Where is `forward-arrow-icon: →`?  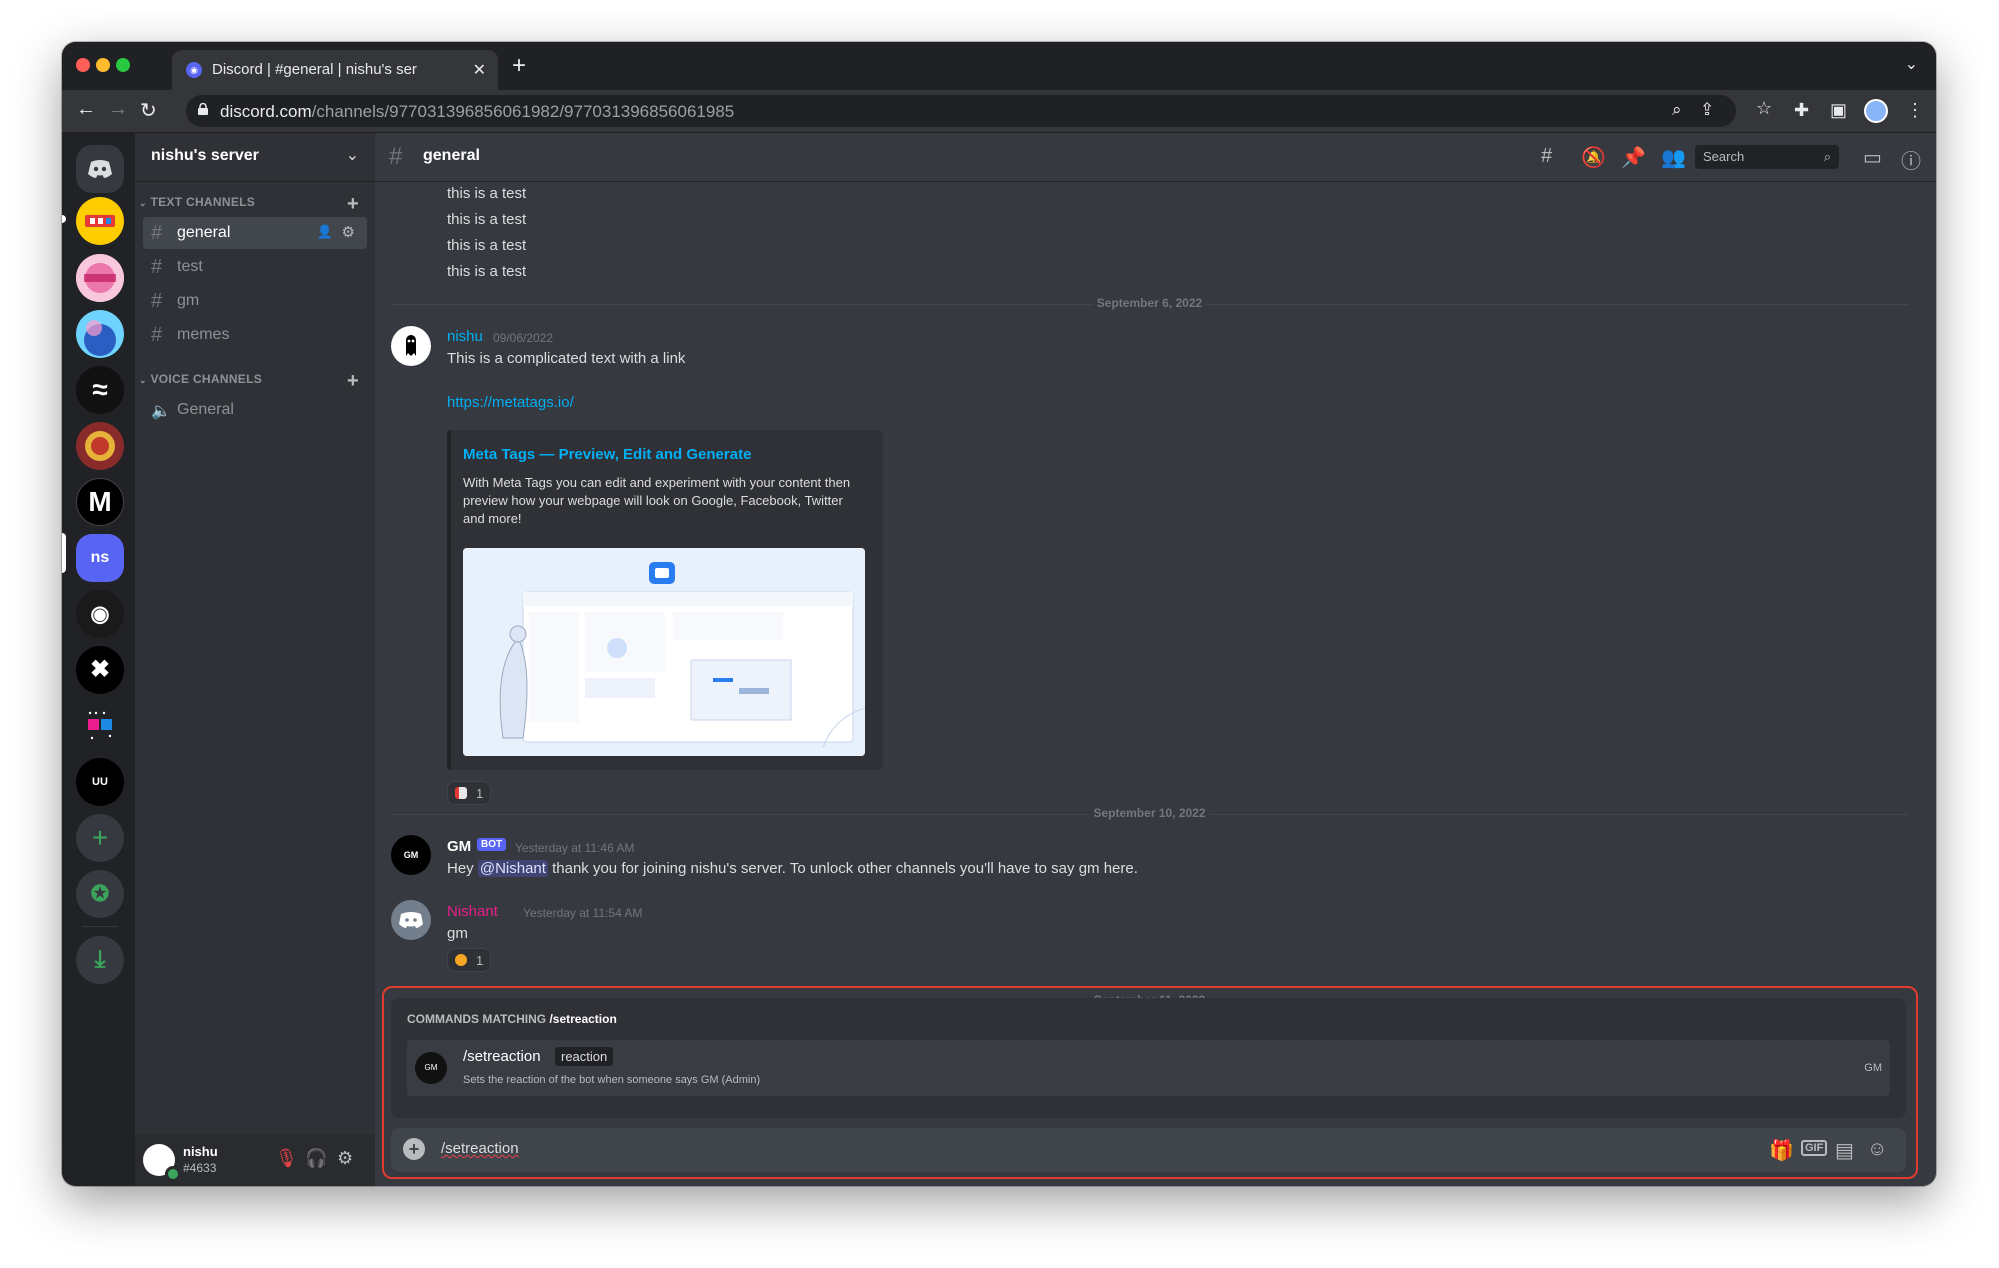 forward-arrow-icon: → is located at coordinates (118, 109).